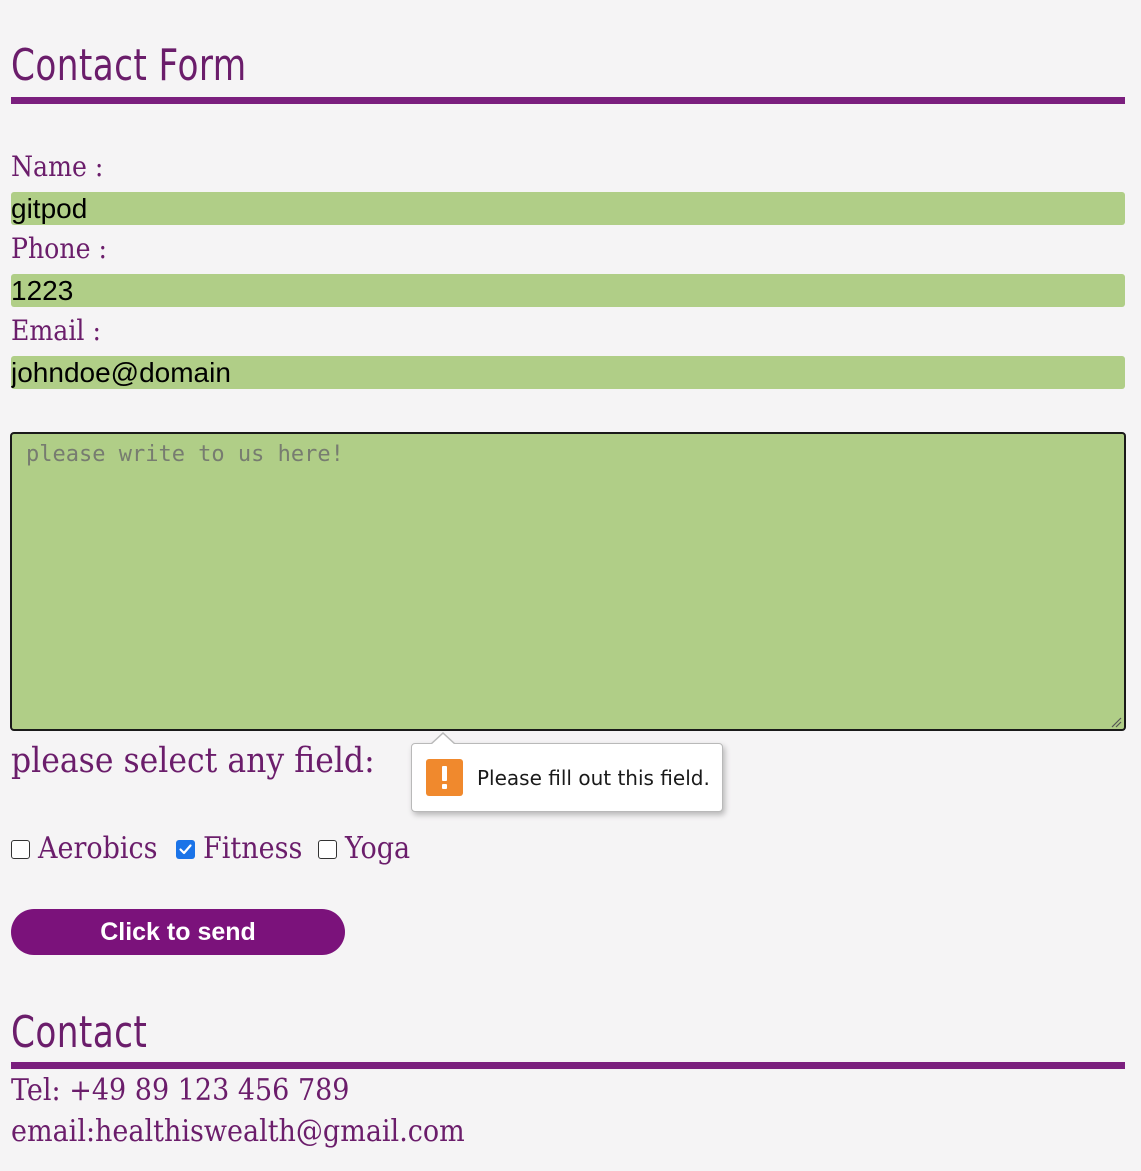  What do you see at coordinates (56, 330) in the screenshot?
I see `email-label: Email :` at bounding box center [56, 330].